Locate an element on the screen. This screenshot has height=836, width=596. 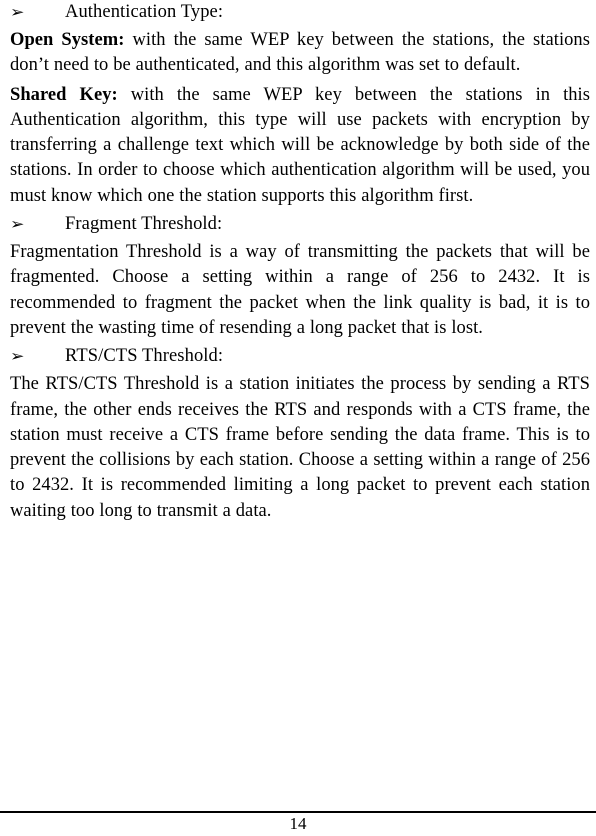
heading-authentication-type-label: Authentication Type: is located at coordinates (144, 12).